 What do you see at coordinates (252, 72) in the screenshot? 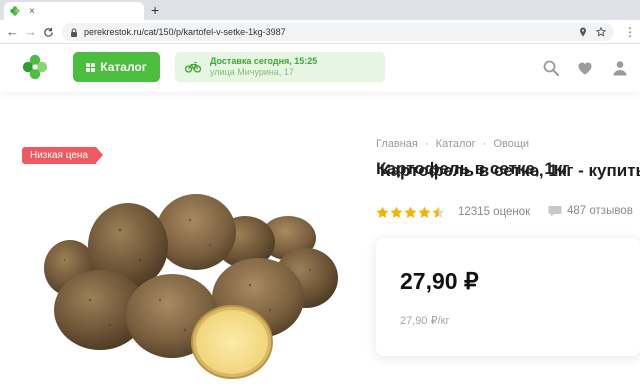
I see `delivery-address: улица Мичурина, 17` at bounding box center [252, 72].